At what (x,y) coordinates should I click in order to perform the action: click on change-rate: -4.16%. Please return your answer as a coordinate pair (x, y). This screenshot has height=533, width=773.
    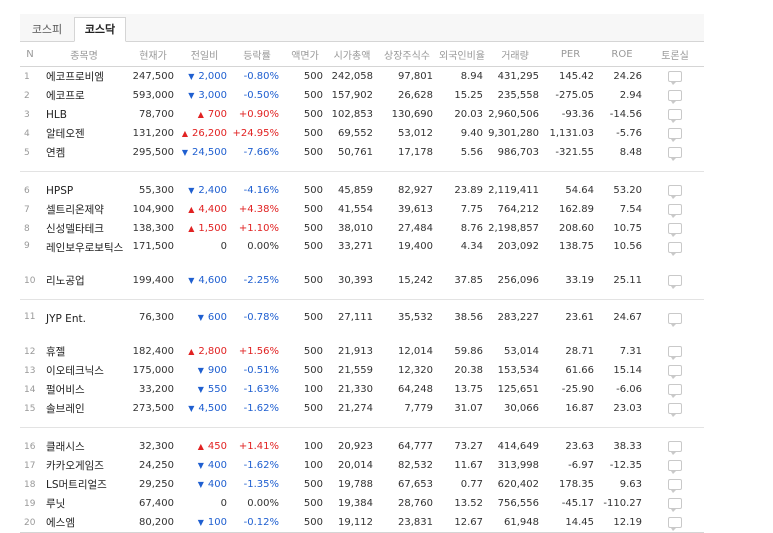
    Looking at the image, I should click on (261, 190).